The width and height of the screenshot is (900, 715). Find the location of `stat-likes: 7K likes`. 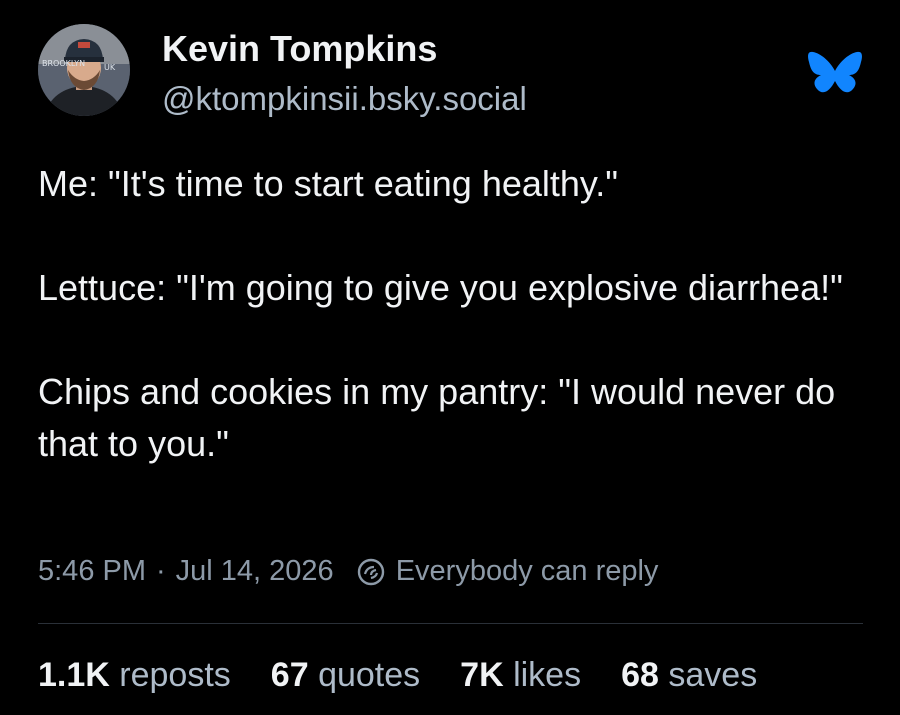

stat-likes: 7K likes is located at coordinates (520, 675).